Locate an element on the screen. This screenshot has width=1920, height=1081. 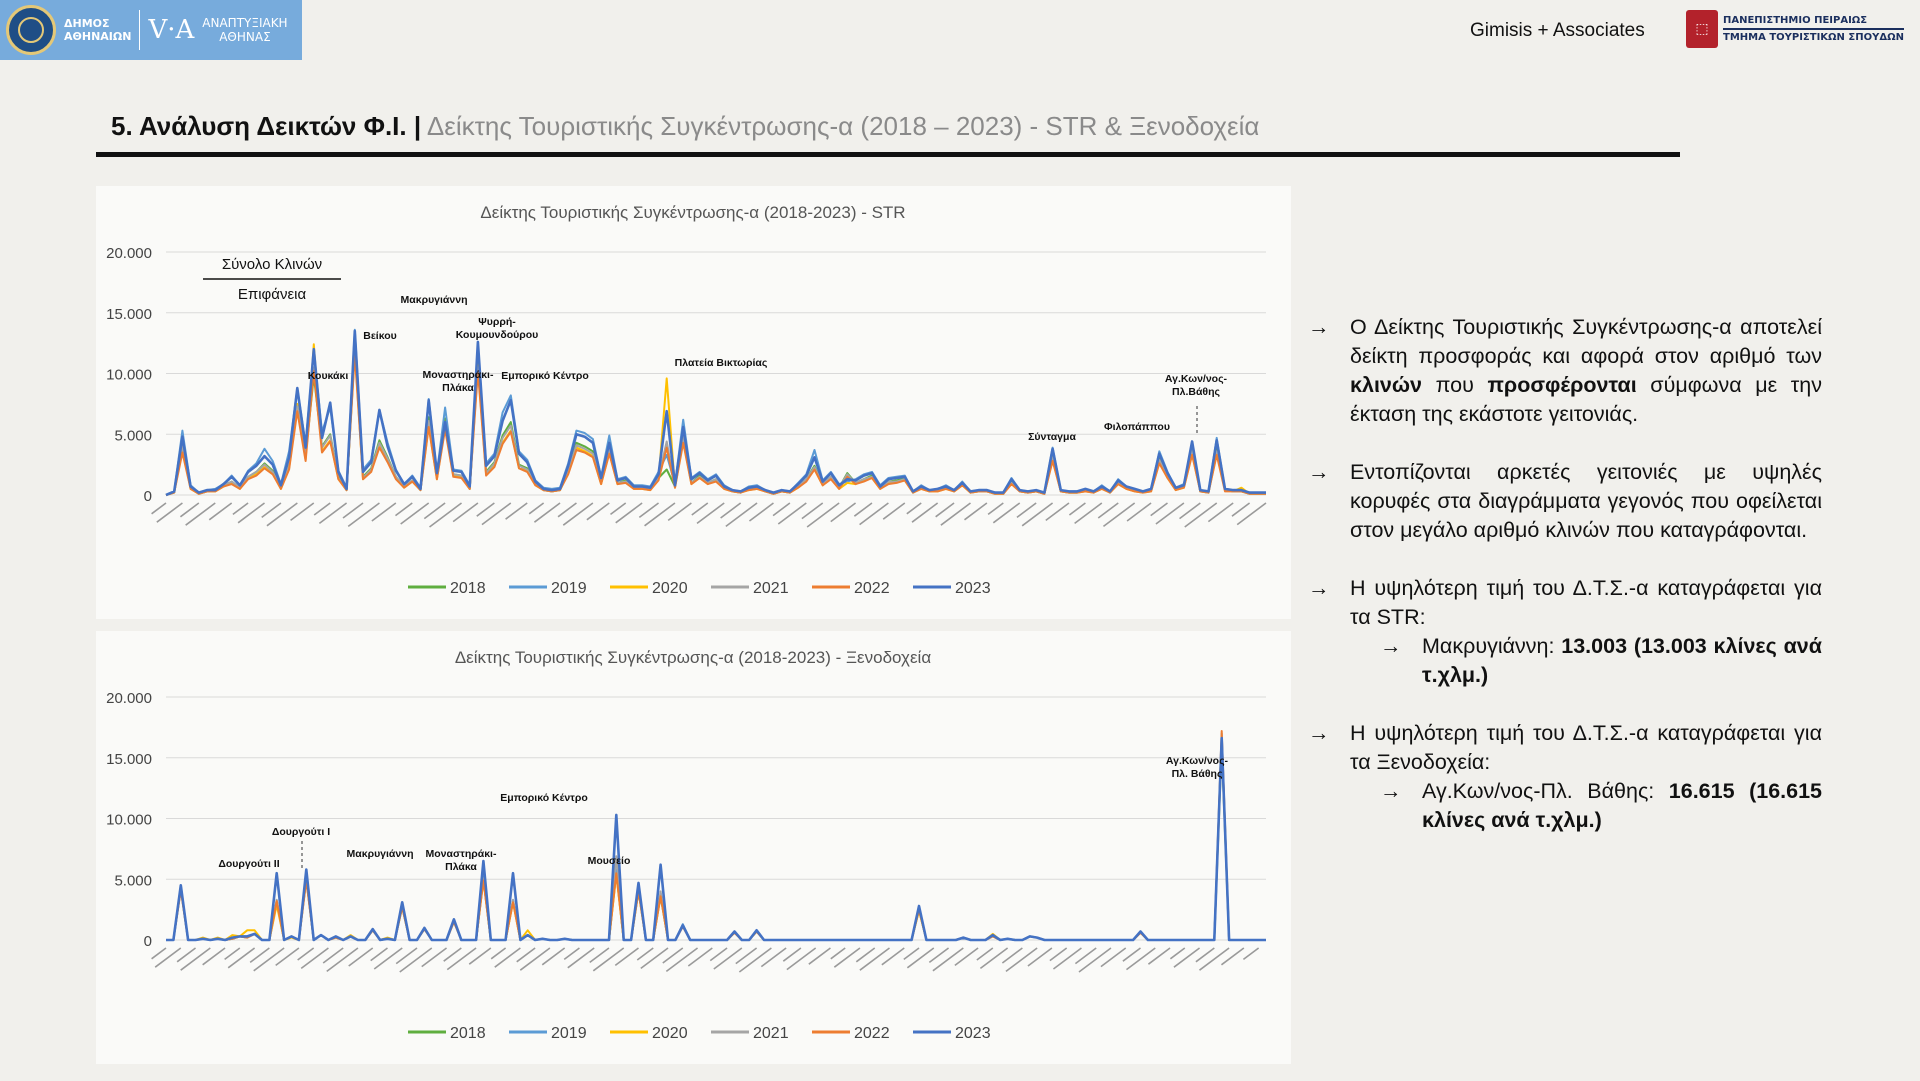
annotation: Μοναστηράκι-Πλάκα is located at coordinates (458, 381).